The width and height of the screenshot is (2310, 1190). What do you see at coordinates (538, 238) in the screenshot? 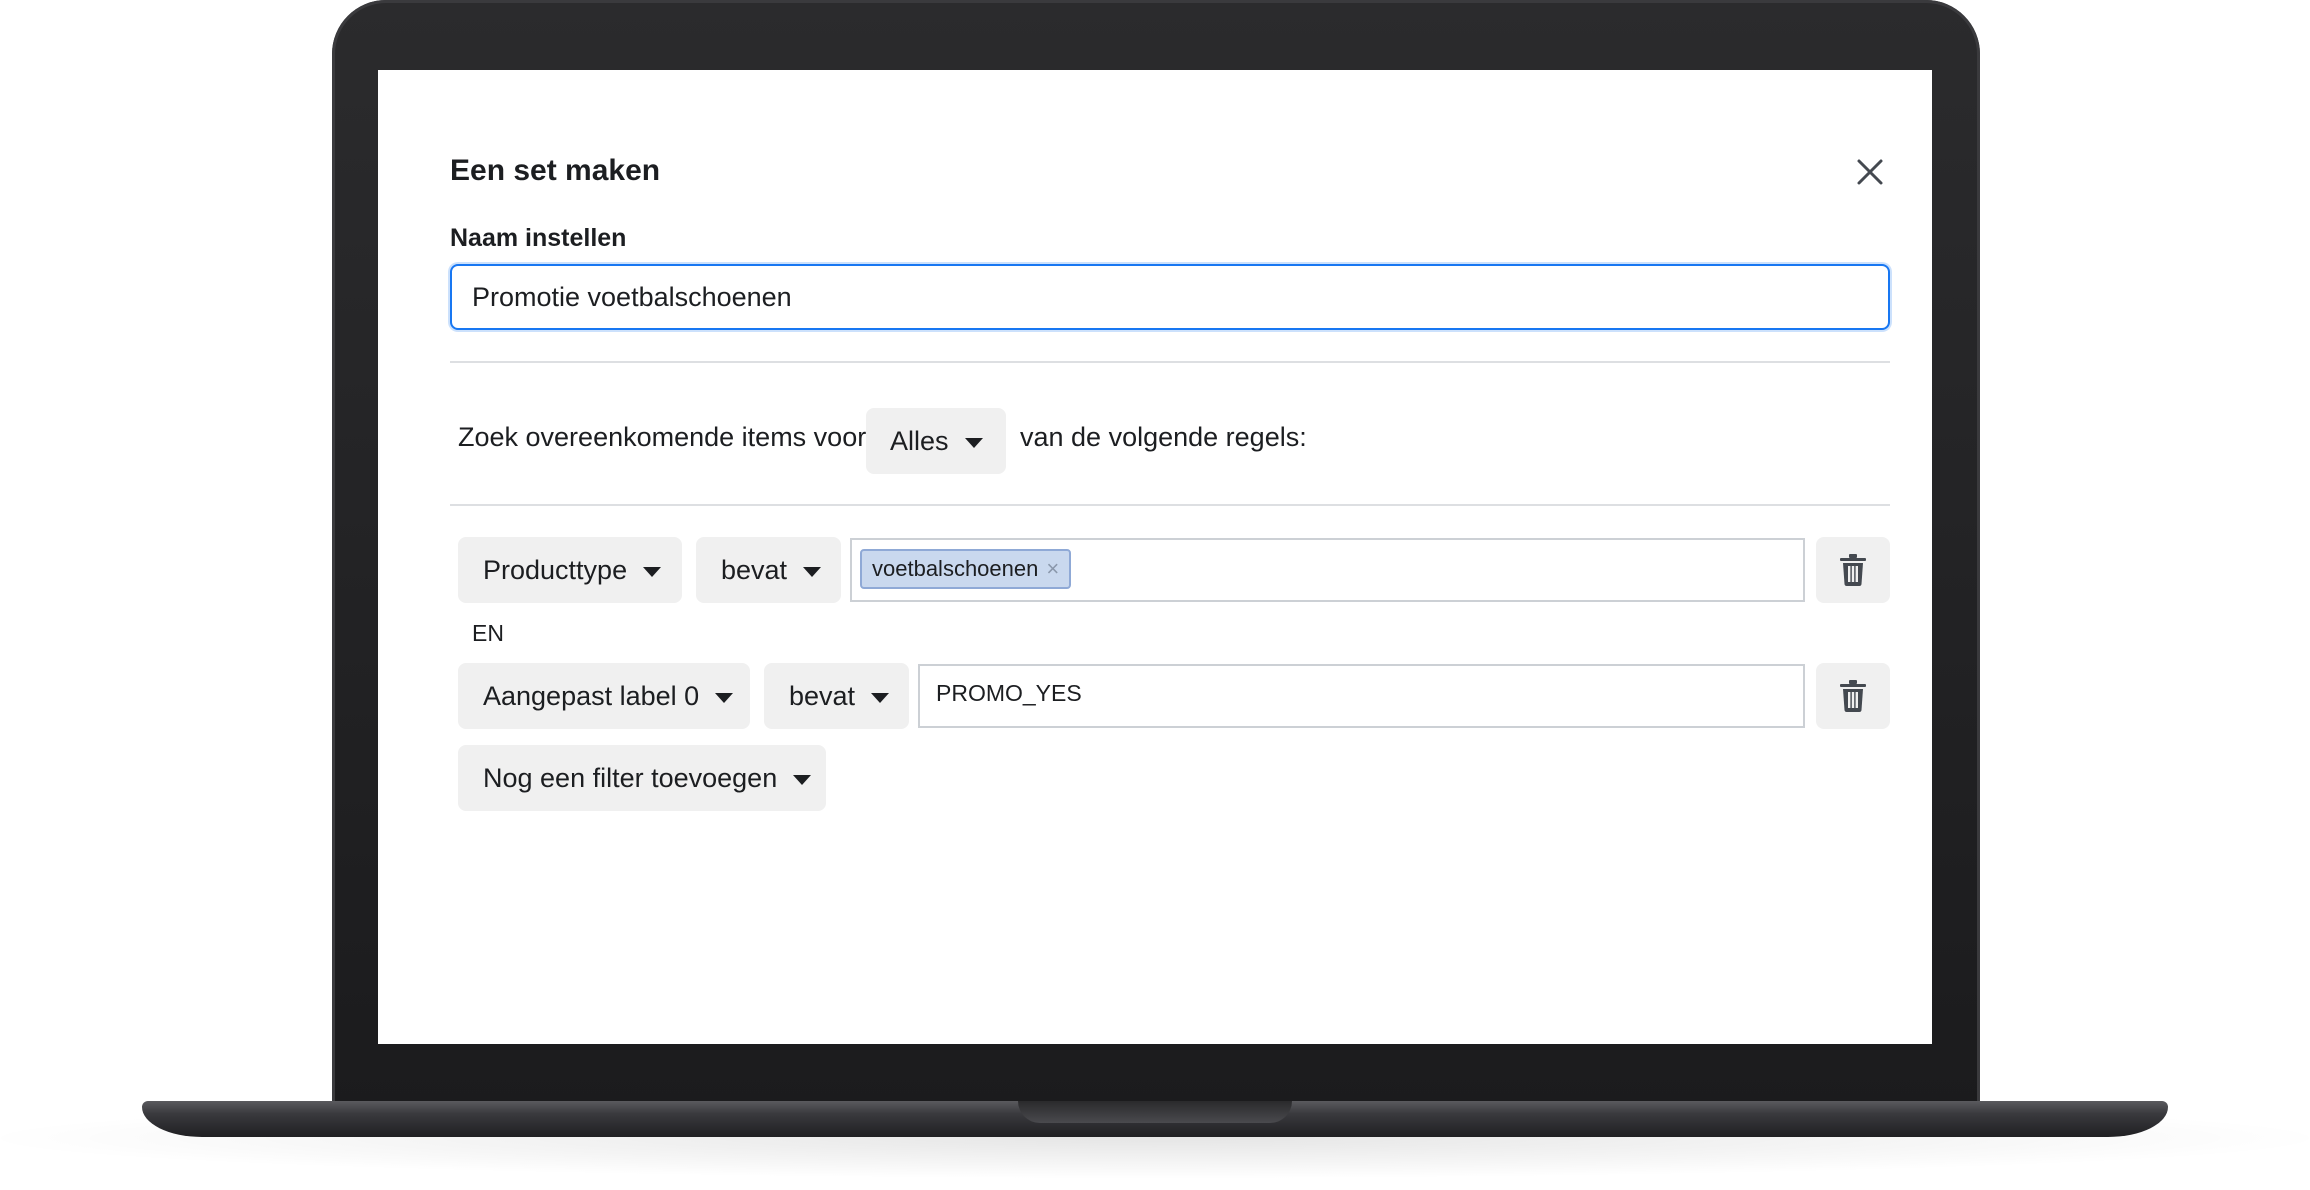
I see `name-field-label: Naam instellen` at bounding box center [538, 238].